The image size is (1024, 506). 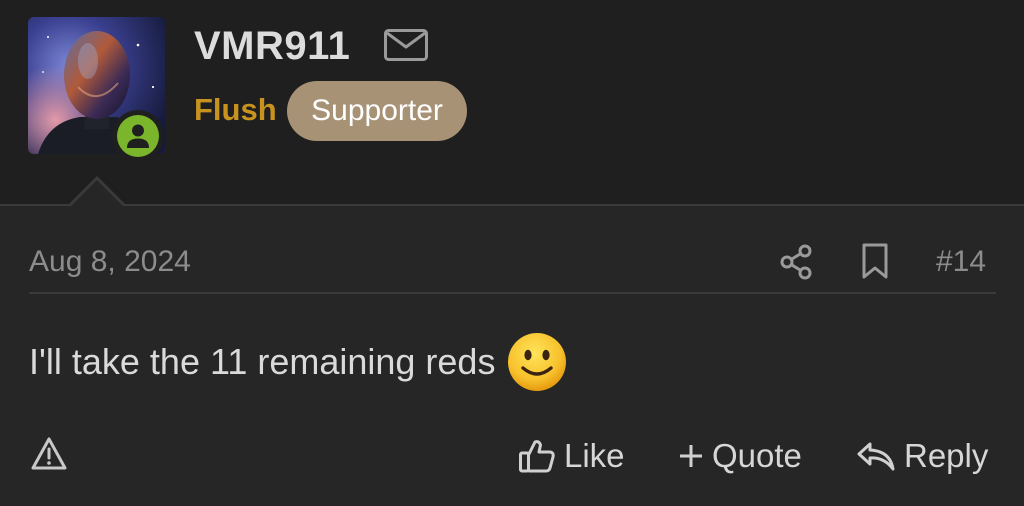 I want to click on post-number-link: #14, so click(x=961, y=262).